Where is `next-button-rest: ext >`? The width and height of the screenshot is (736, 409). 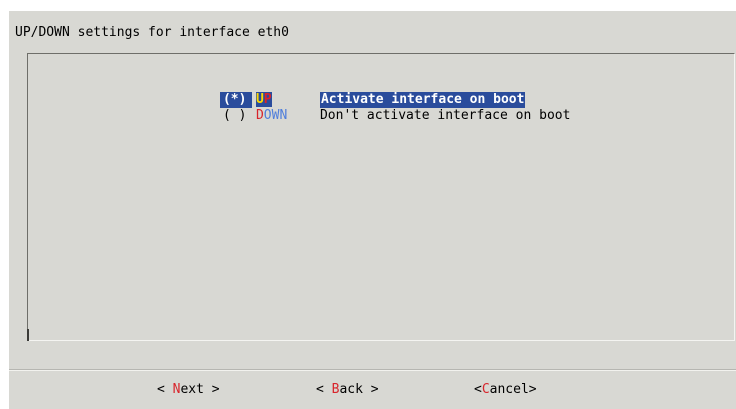
next-button-rest: ext > is located at coordinates (200, 389).